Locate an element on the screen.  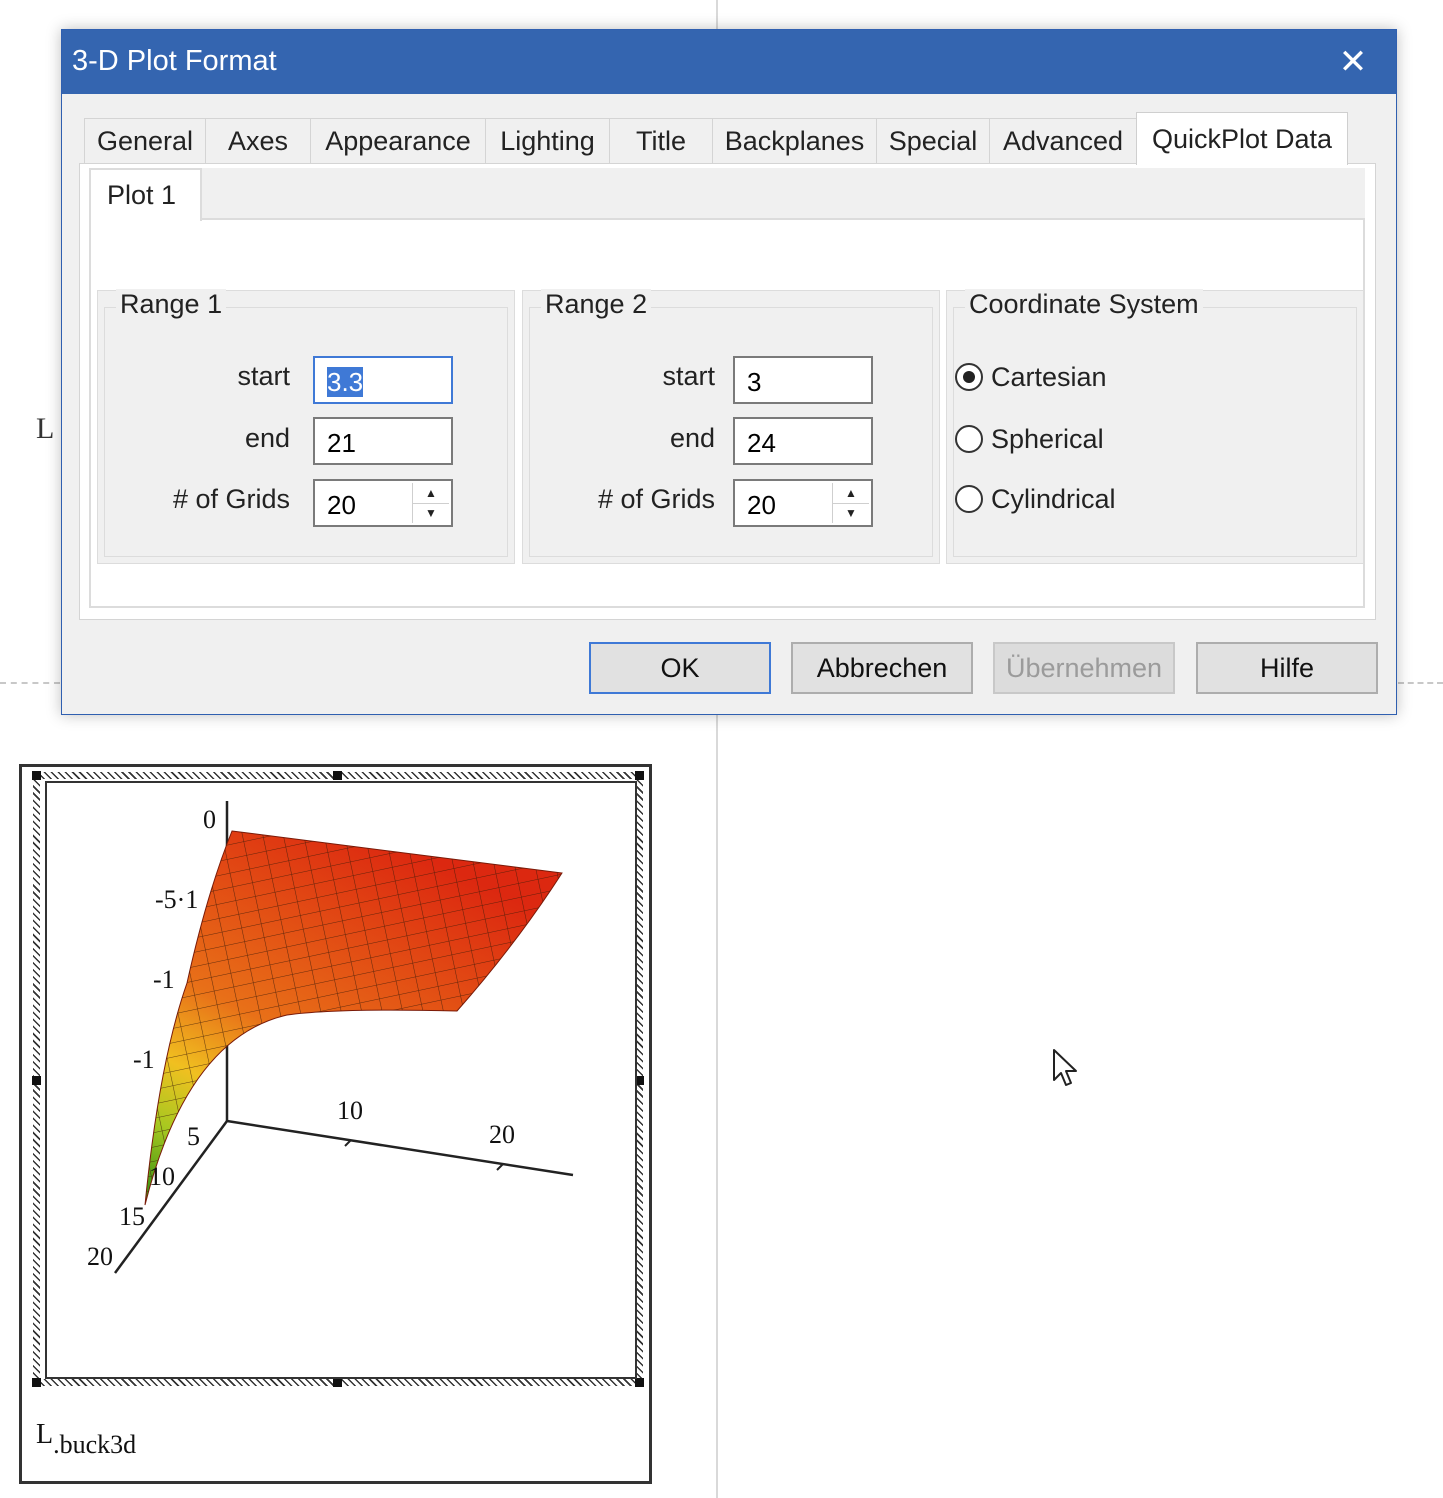
y-tick-label: 10 is located at coordinates (162, 1176).